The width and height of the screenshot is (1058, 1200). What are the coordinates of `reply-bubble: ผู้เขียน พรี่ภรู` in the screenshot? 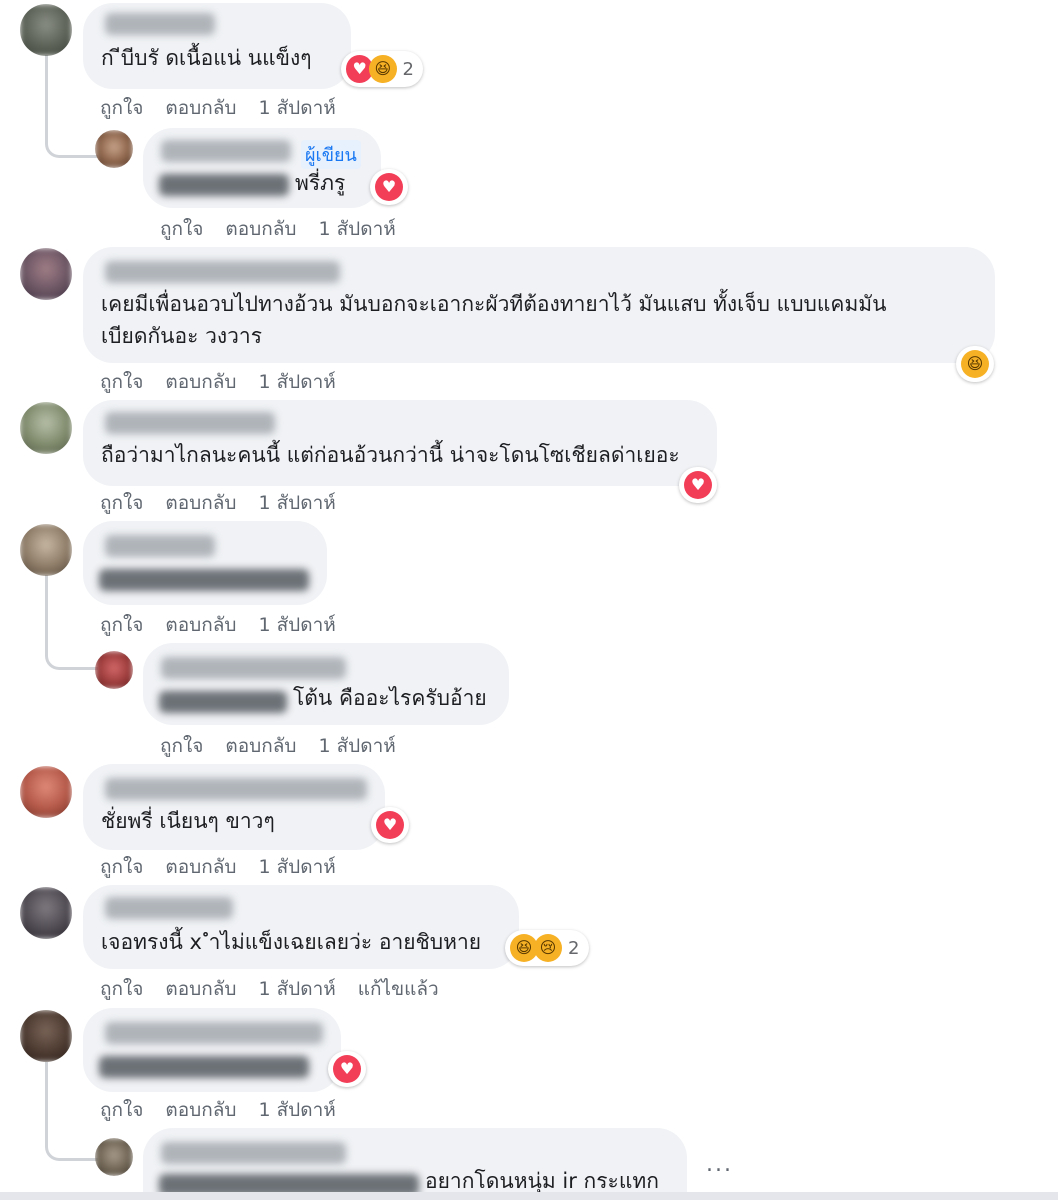 It's located at (262, 168).